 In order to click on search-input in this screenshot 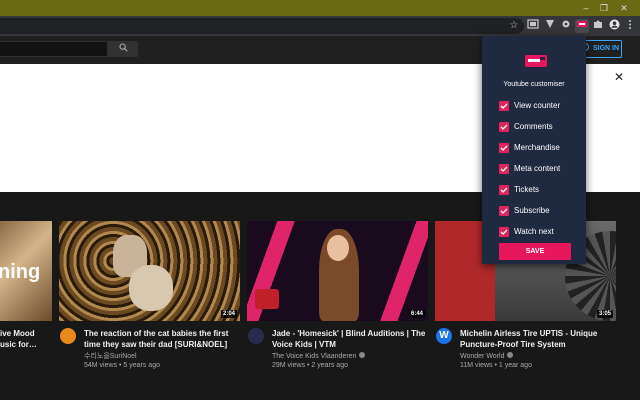, I will do `click(54, 49)`.